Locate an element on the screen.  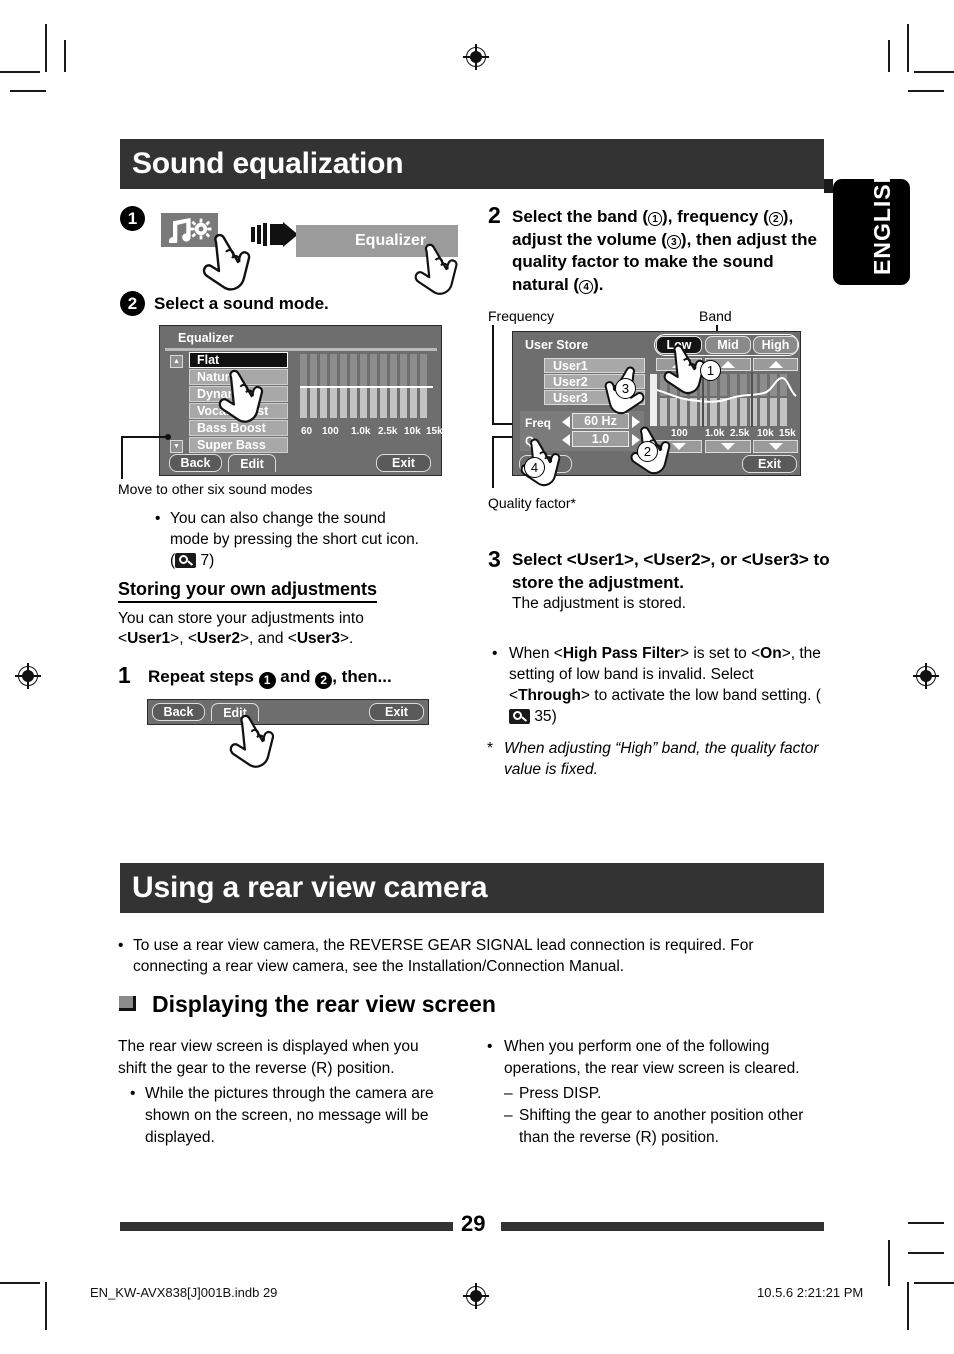
s2-l1a: Select the band ( is located at coordinates (580, 216).